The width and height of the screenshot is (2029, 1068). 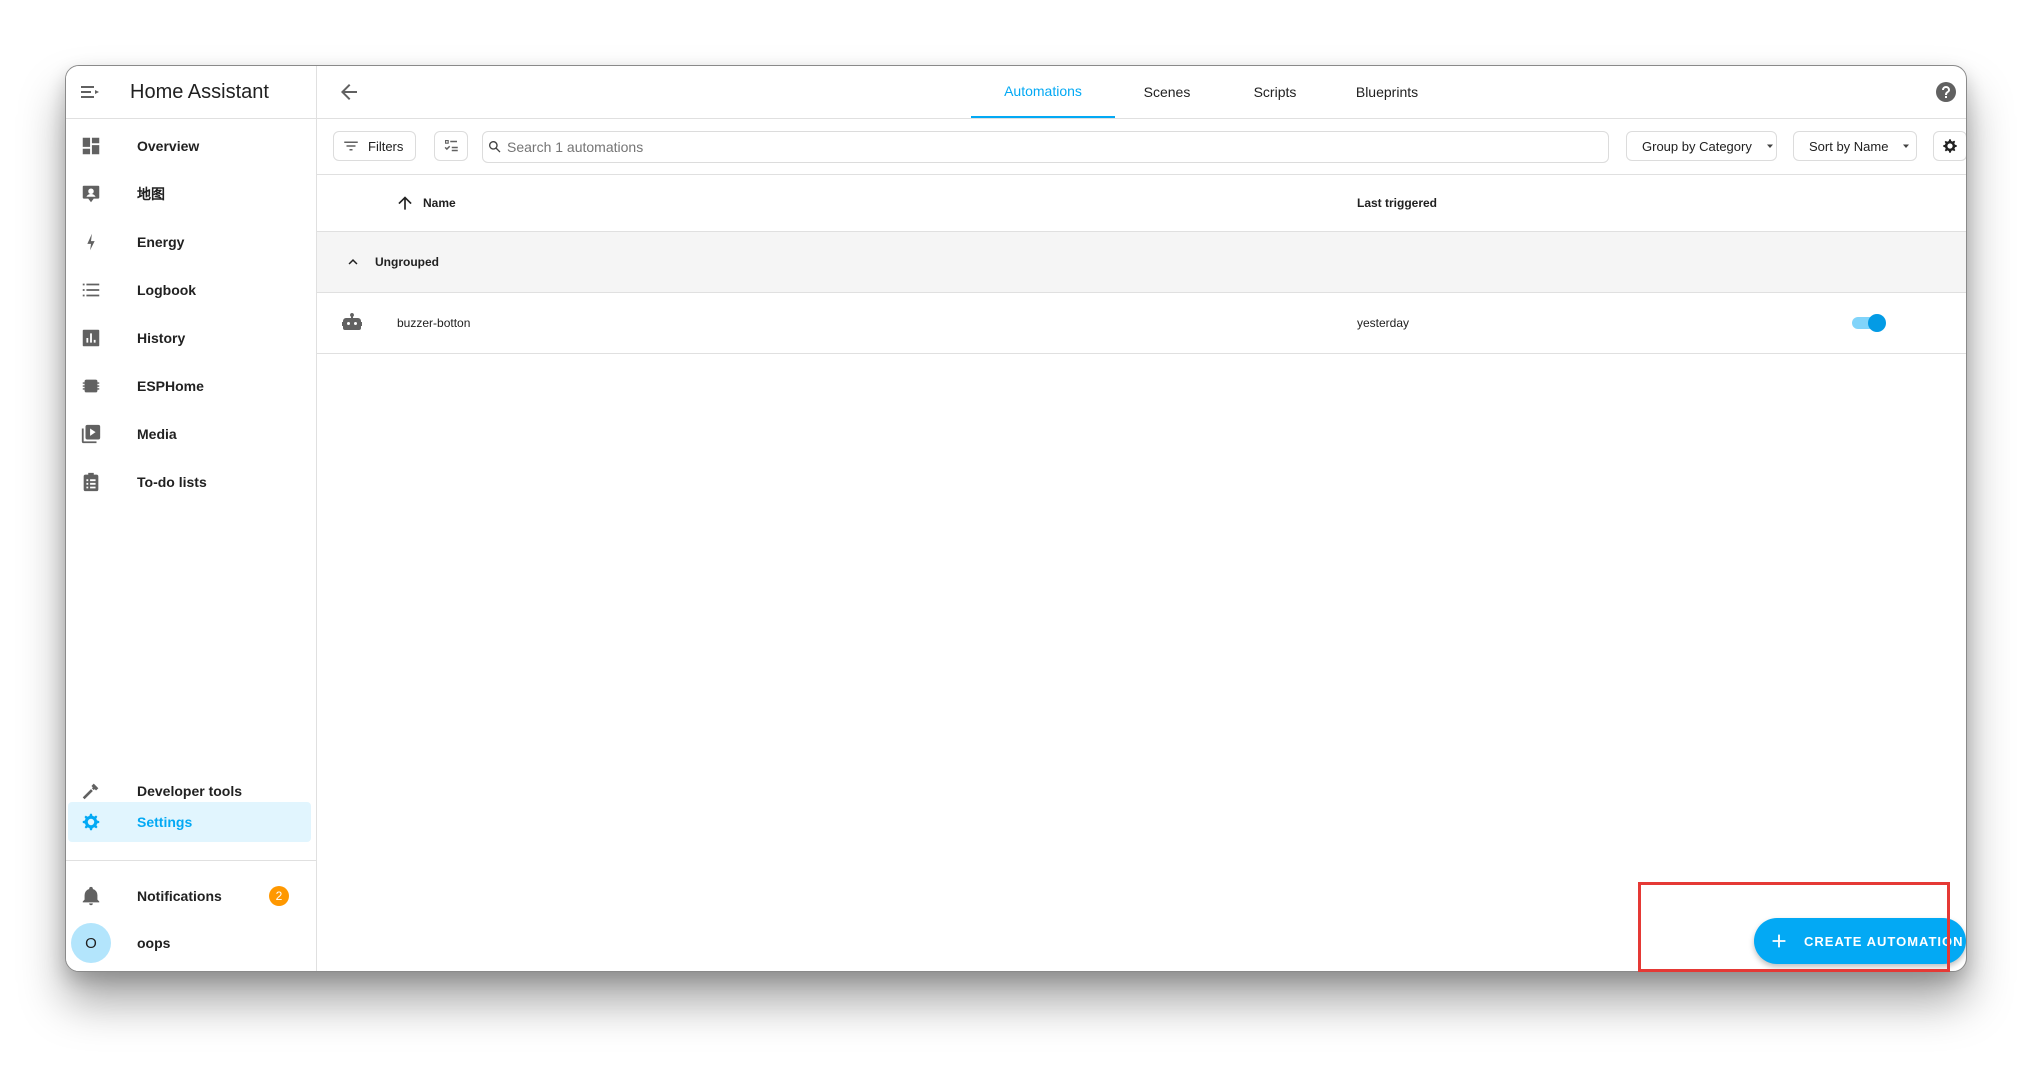 I want to click on sidebar-item-overview: Overview, so click(x=189, y=146).